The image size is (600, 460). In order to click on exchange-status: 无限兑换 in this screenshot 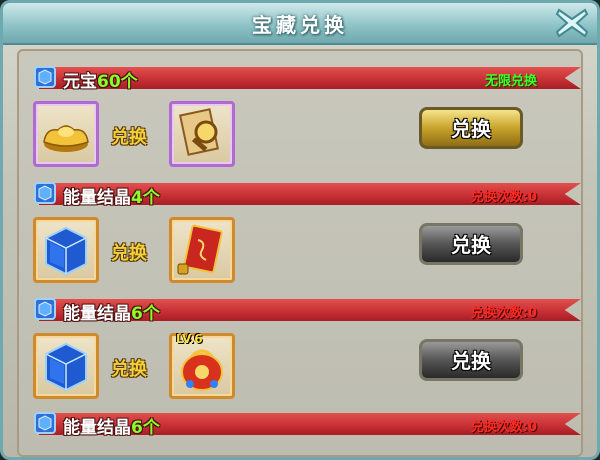, I will do `click(510, 81)`.